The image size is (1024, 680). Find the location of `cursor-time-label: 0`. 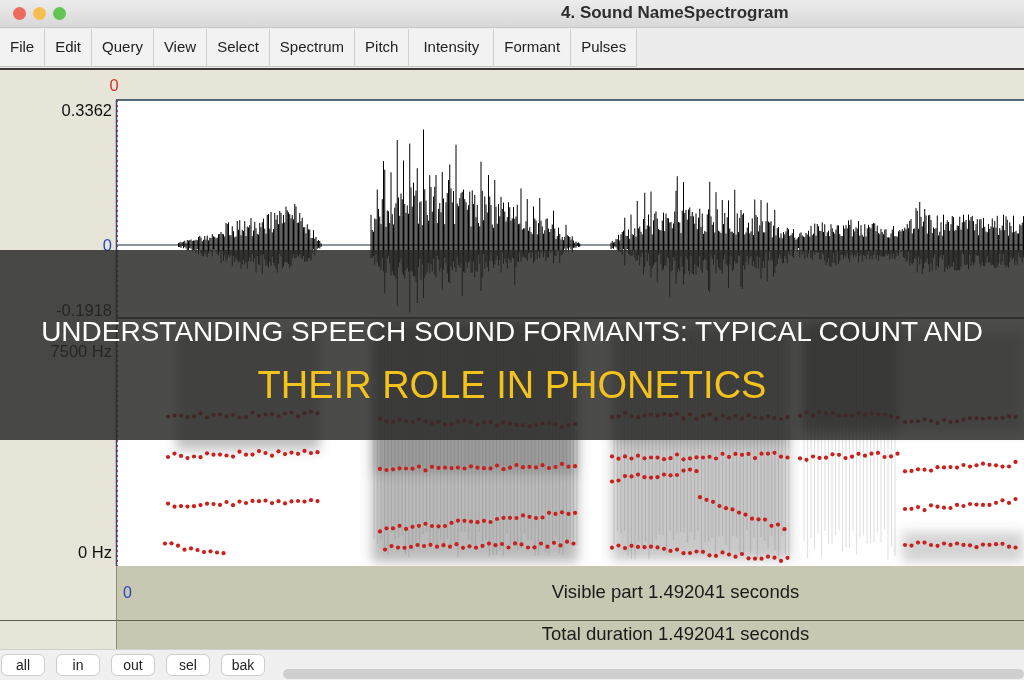

cursor-time-label: 0 is located at coordinates (114, 85).